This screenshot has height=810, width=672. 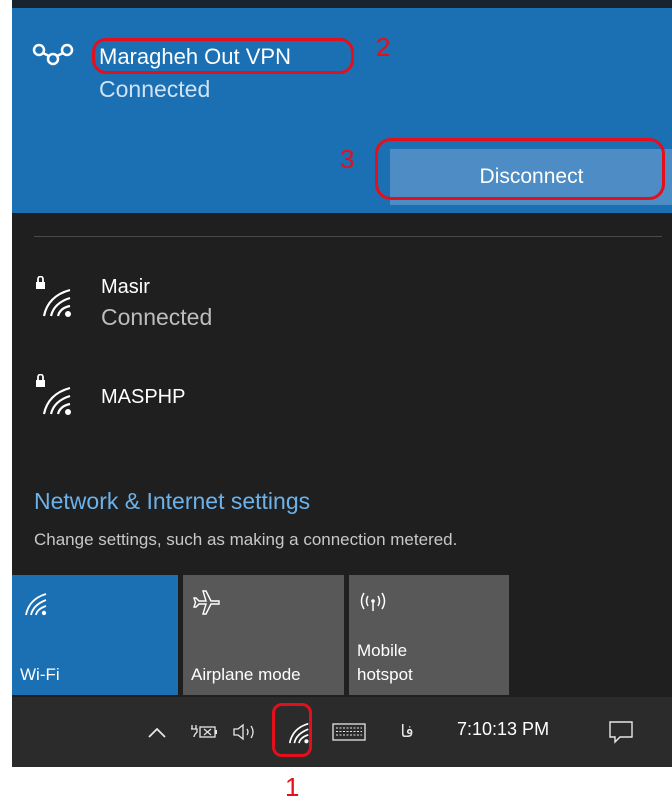 What do you see at coordinates (95, 635) in the screenshot?
I see `wifi-toggle-tile: Wi-Fi` at bounding box center [95, 635].